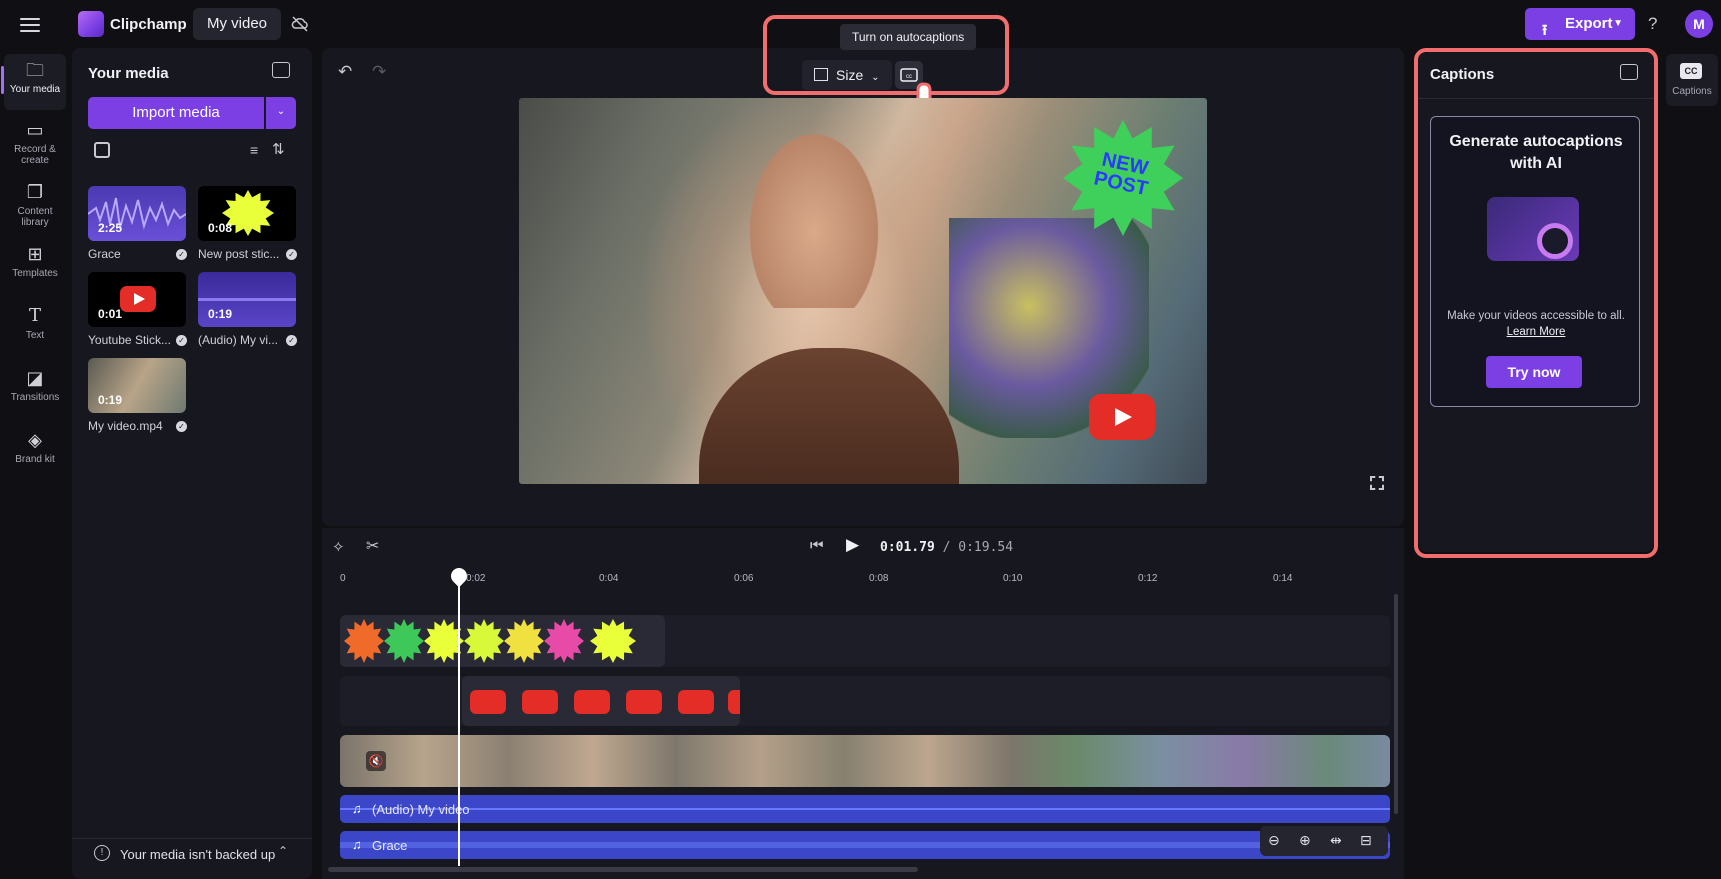 This screenshot has width=1721, height=879. What do you see at coordinates (343, 578) in the screenshot?
I see `tick-label: 0` at bounding box center [343, 578].